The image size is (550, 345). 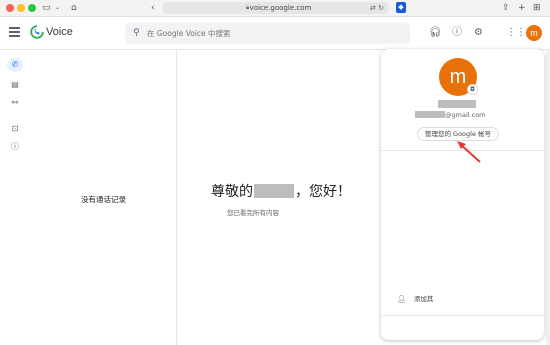 What do you see at coordinates (74, 8) in the screenshot?
I see `home-icon: ⌂` at bounding box center [74, 8].